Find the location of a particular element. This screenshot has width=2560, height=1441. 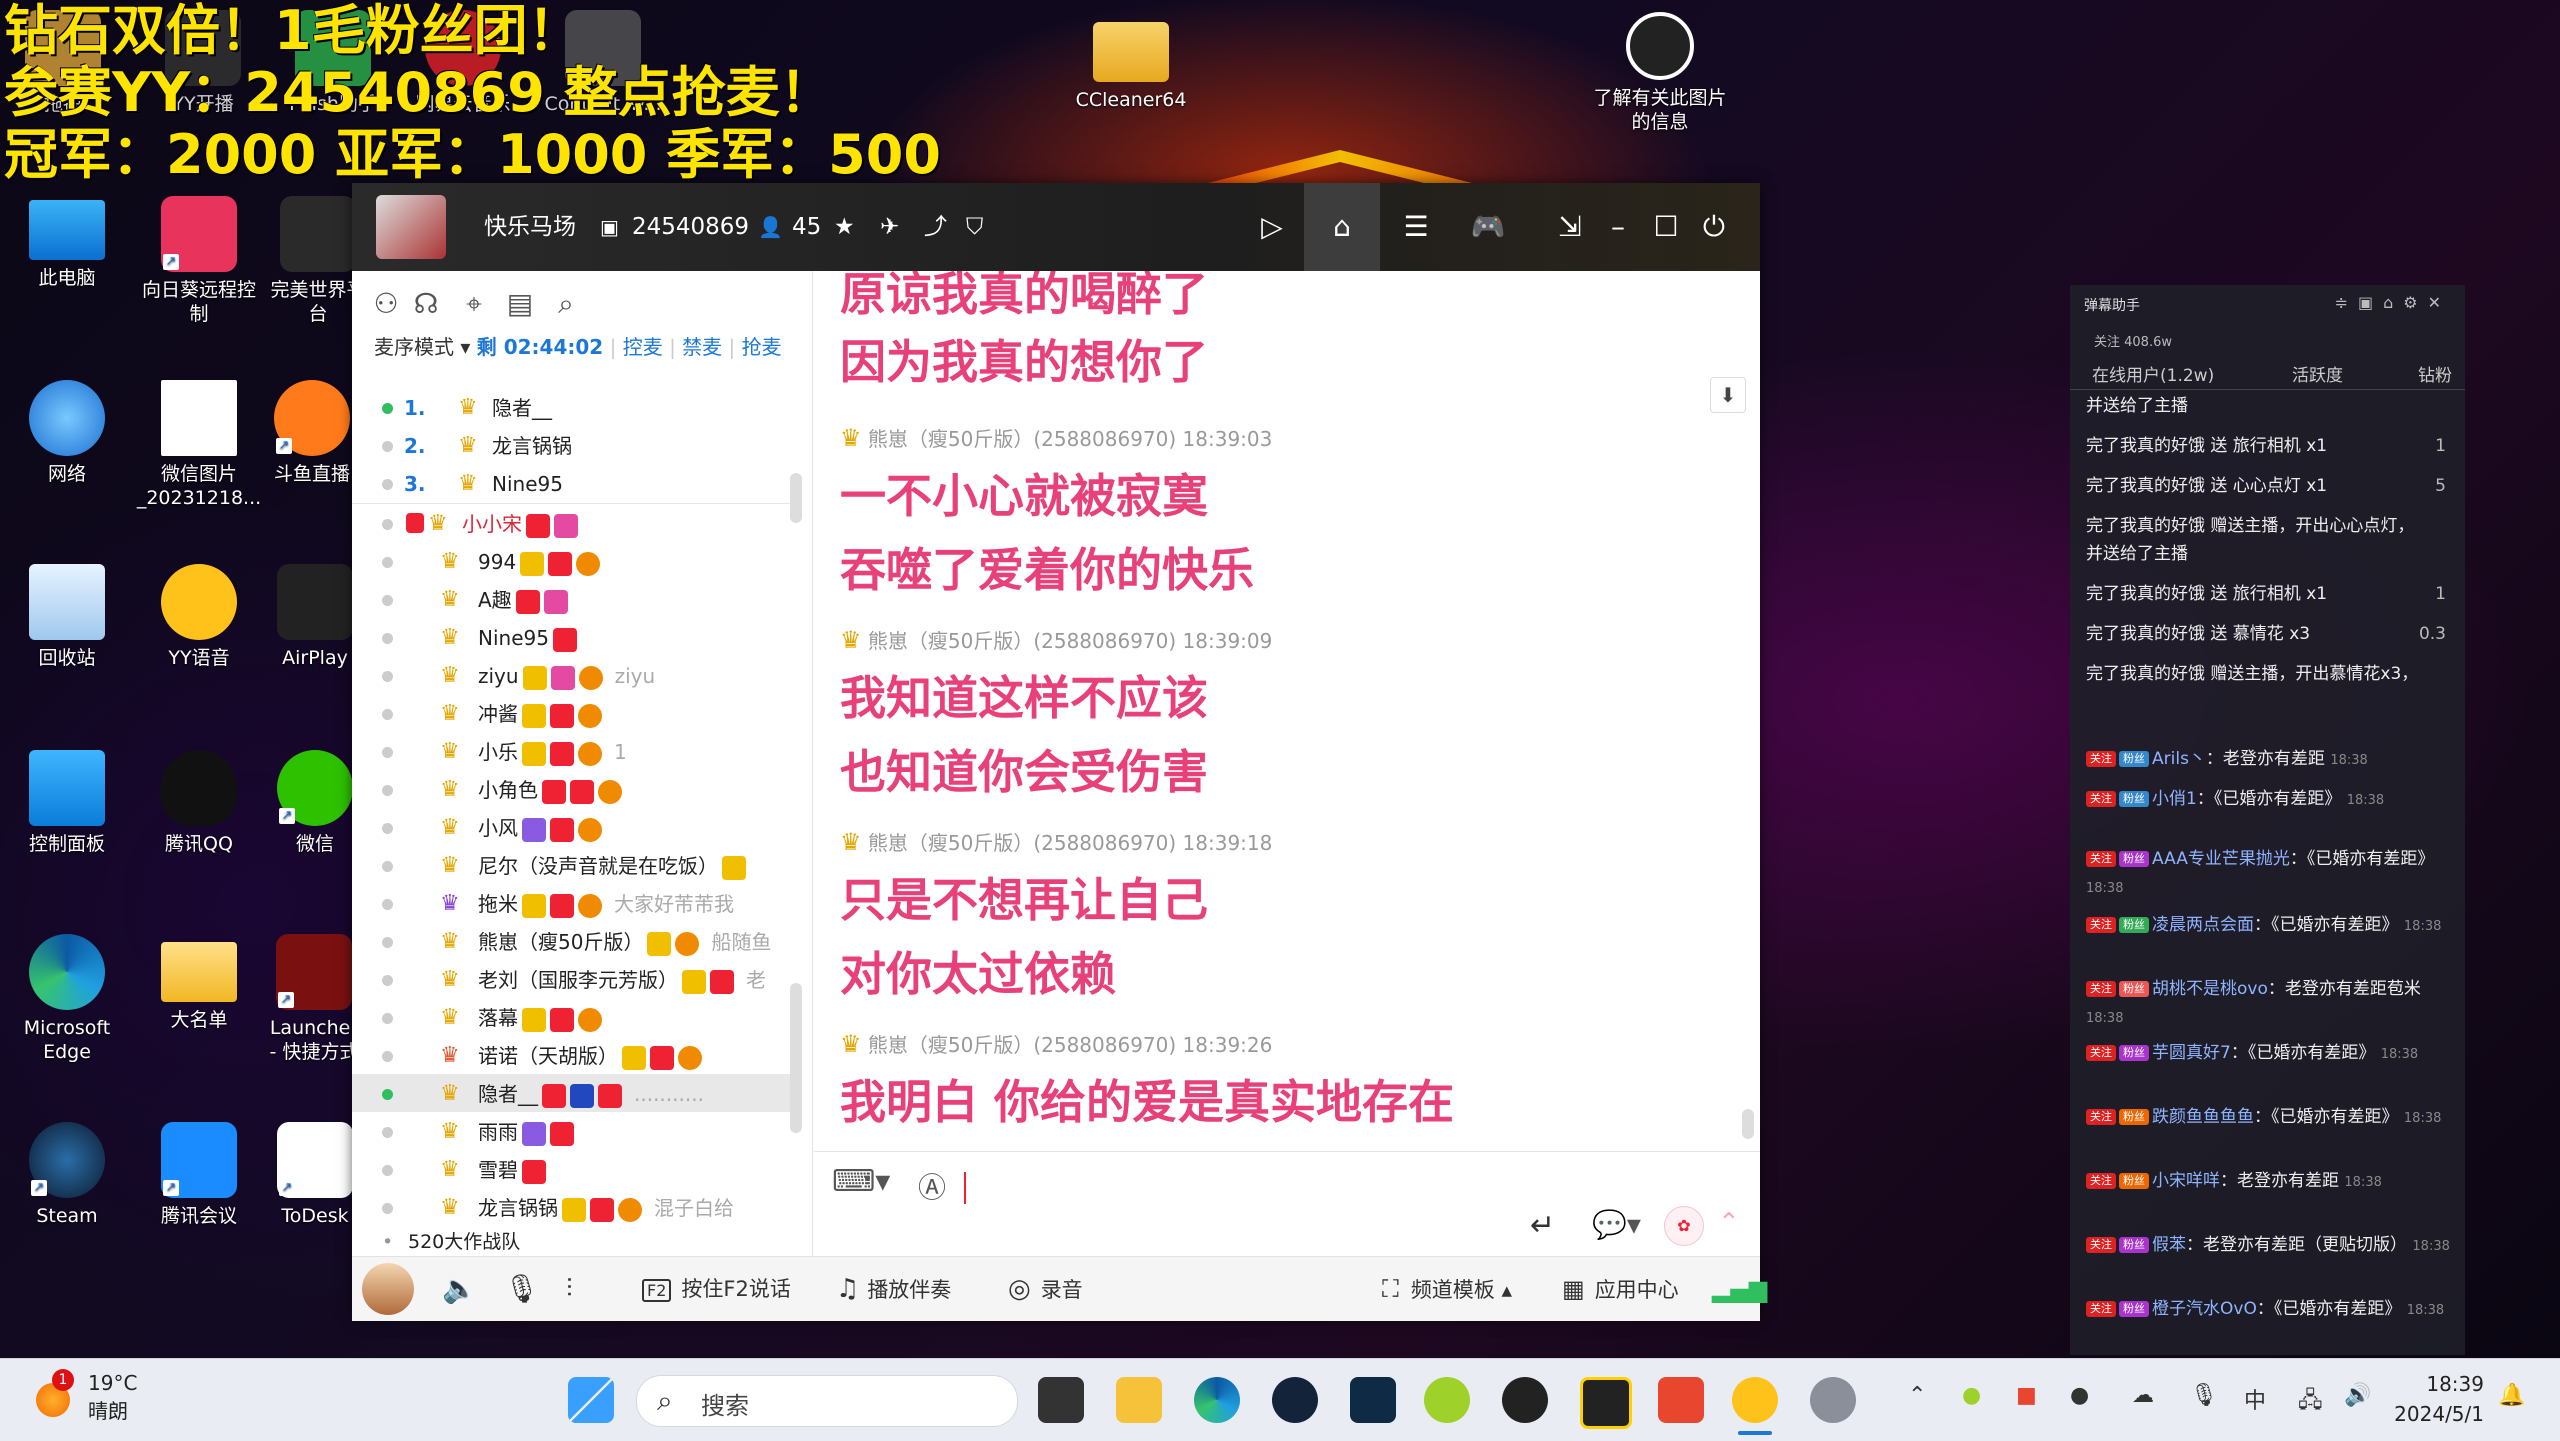

steam-taskbar-icon is located at coordinates (1295, 1400).